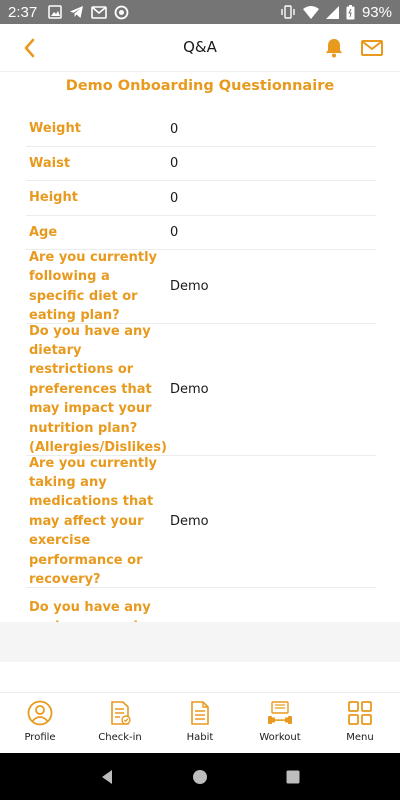  I want to click on bottom-nav: Profile Check-in Habit Workout Menu, so click(200, 722).